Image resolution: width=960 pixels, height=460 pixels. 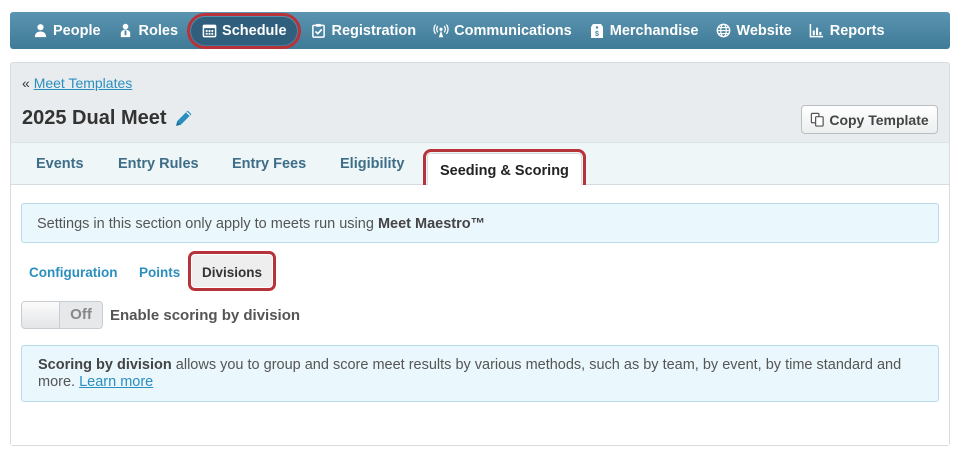 What do you see at coordinates (60, 164) in the screenshot?
I see `tab-events: Events` at bounding box center [60, 164].